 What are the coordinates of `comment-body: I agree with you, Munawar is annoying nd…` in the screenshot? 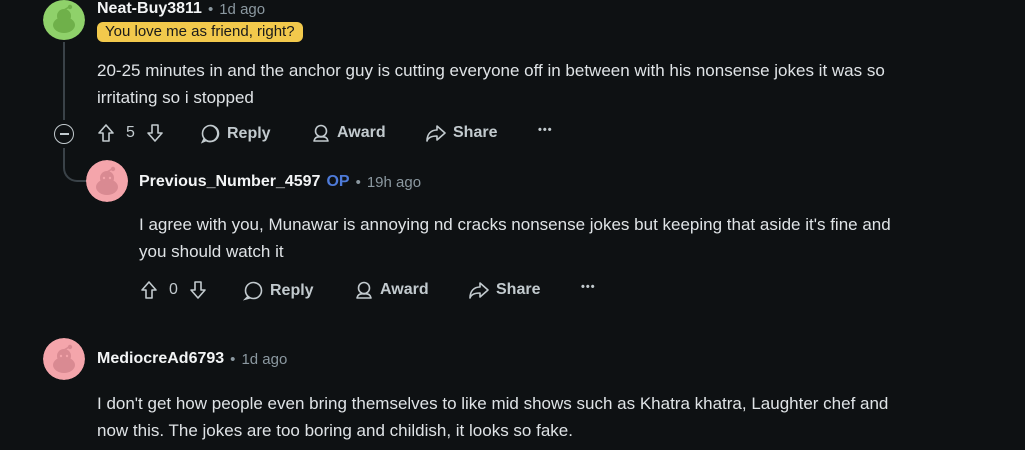 It's located at (515, 238).